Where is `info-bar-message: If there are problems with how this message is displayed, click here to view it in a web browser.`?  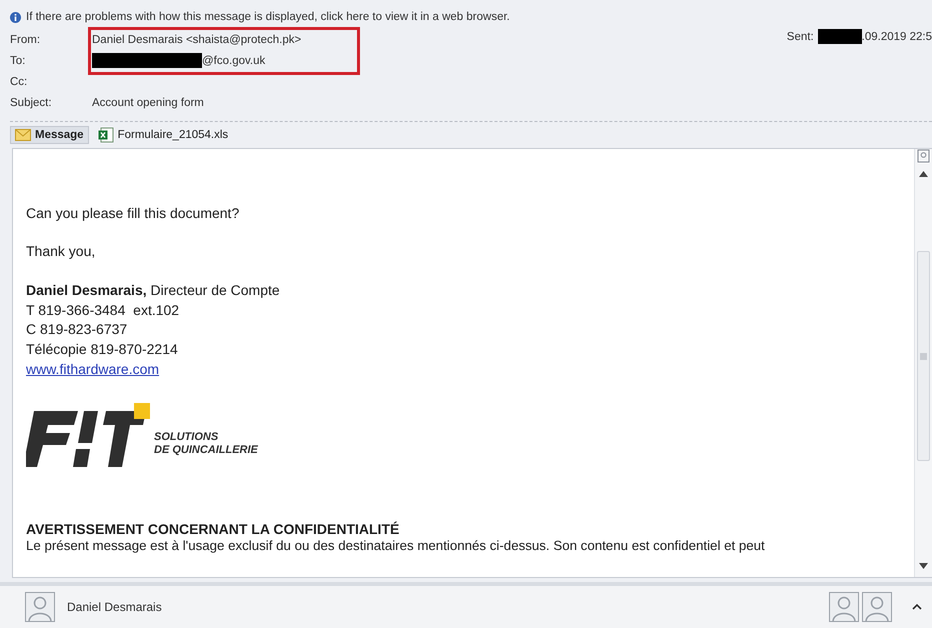 info-bar-message: If there are problems with how this message is displayed, click here to view it in a web browser. is located at coordinates (268, 17).